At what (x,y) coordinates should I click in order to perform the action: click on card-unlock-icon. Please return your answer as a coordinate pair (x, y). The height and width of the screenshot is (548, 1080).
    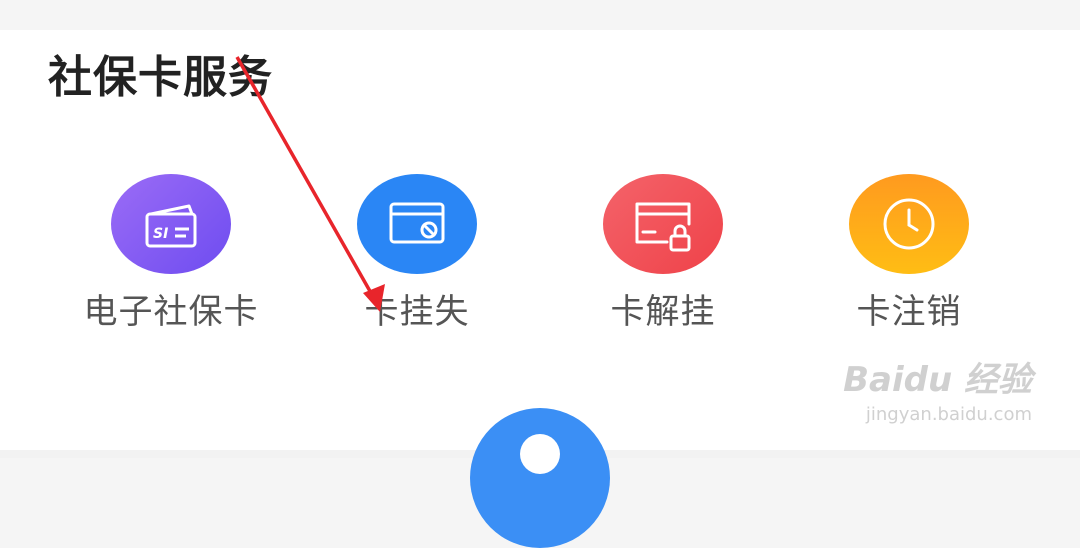
    Looking at the image, I should click on (663, 224).